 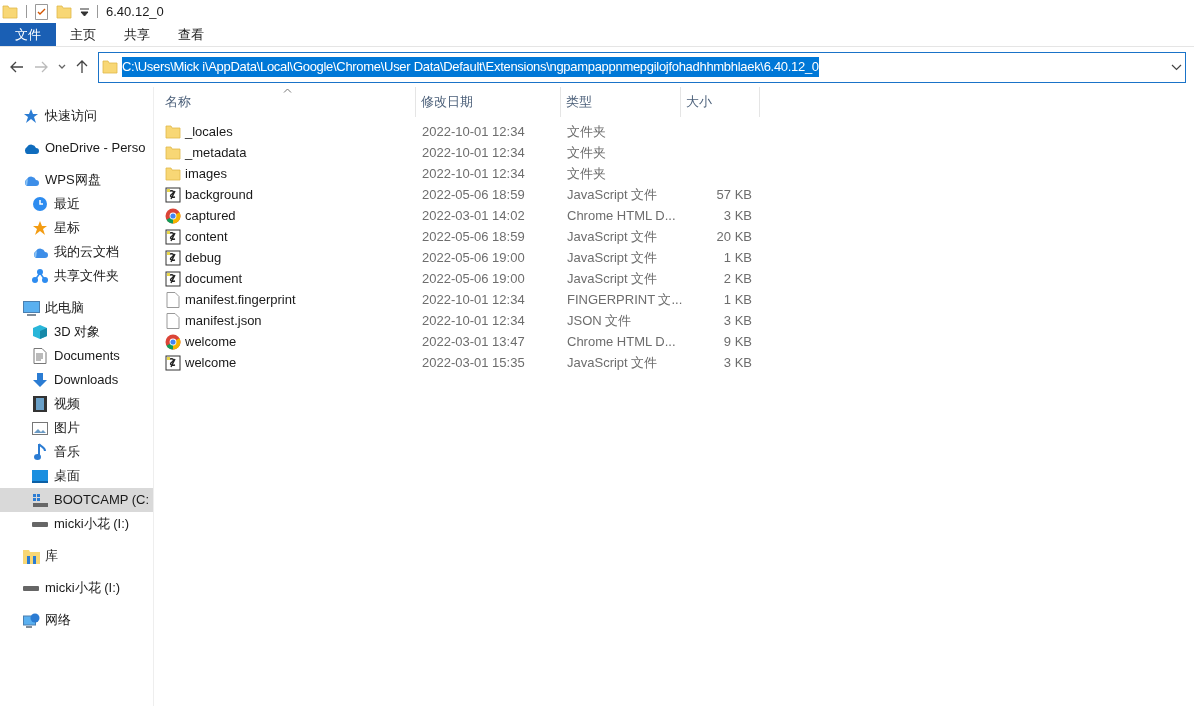 I want to click on file-name: manifest.fingerprint, so click(x=240, y=299).